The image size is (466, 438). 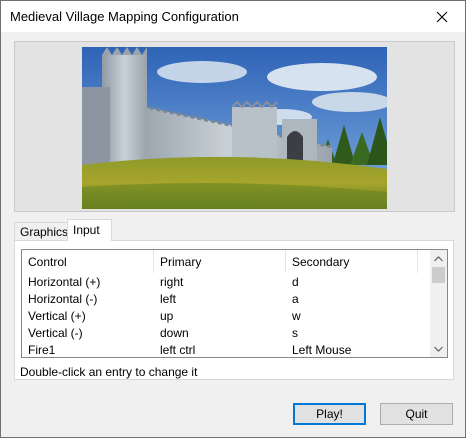 I want to click on tab-graphics: Graphics, so click(x=42, y=231).